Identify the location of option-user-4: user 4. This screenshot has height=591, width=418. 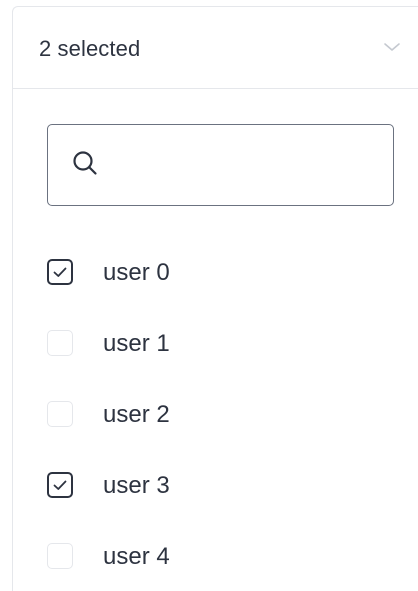
(227, 556).